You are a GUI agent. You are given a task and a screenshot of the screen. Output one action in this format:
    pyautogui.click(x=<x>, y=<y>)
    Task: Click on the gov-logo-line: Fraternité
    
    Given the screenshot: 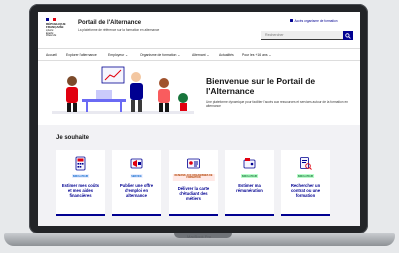 What is the action you would take?
    pyautogui.click(x=51, y=36)
    